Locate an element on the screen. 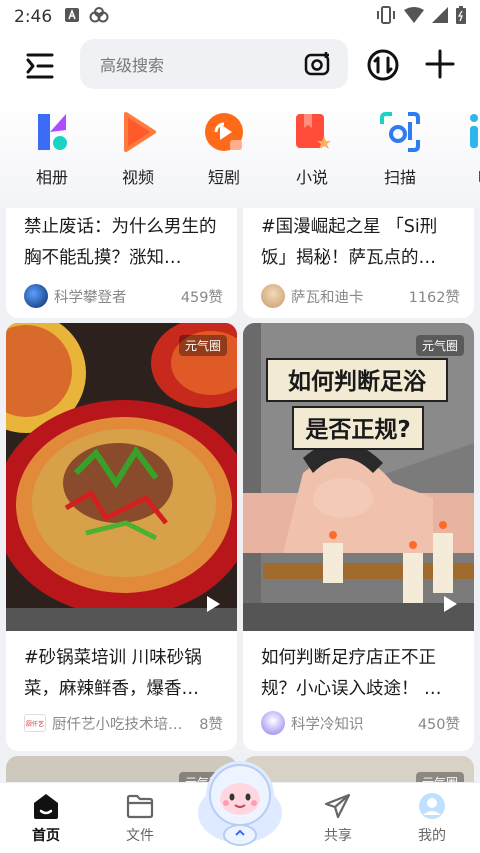 The image size is (480, 853). app-album: 相册 is located at coordinates (52, 149).